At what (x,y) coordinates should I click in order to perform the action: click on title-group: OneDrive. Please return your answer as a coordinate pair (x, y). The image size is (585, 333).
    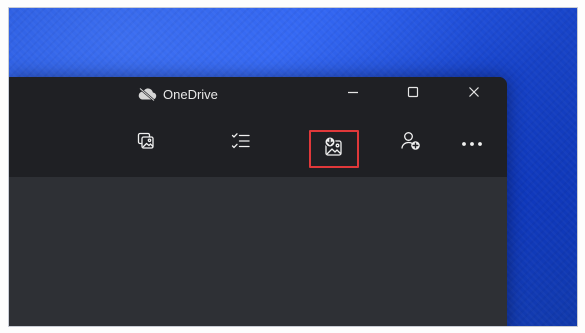
    Looking at the image, I should click on (177, 94).